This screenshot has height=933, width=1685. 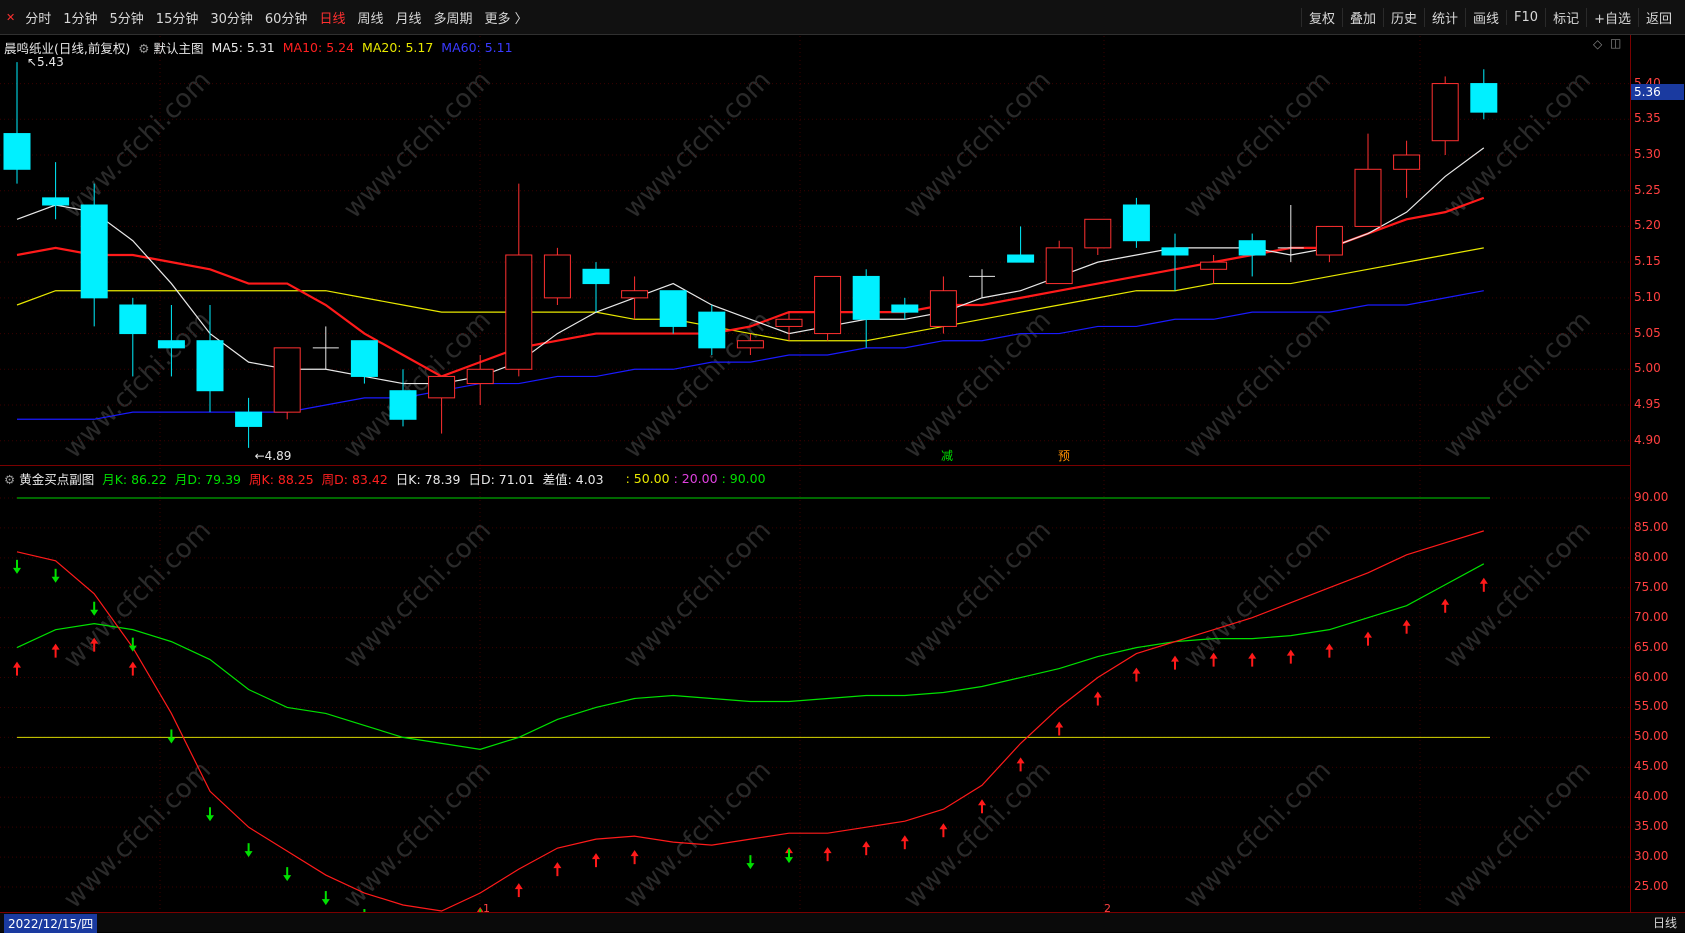 What do you see at coordinates (57, 479) in the screenshot?
I see `sub-indicator-label: 黄金买点副图` at bounding box center [57, 479].